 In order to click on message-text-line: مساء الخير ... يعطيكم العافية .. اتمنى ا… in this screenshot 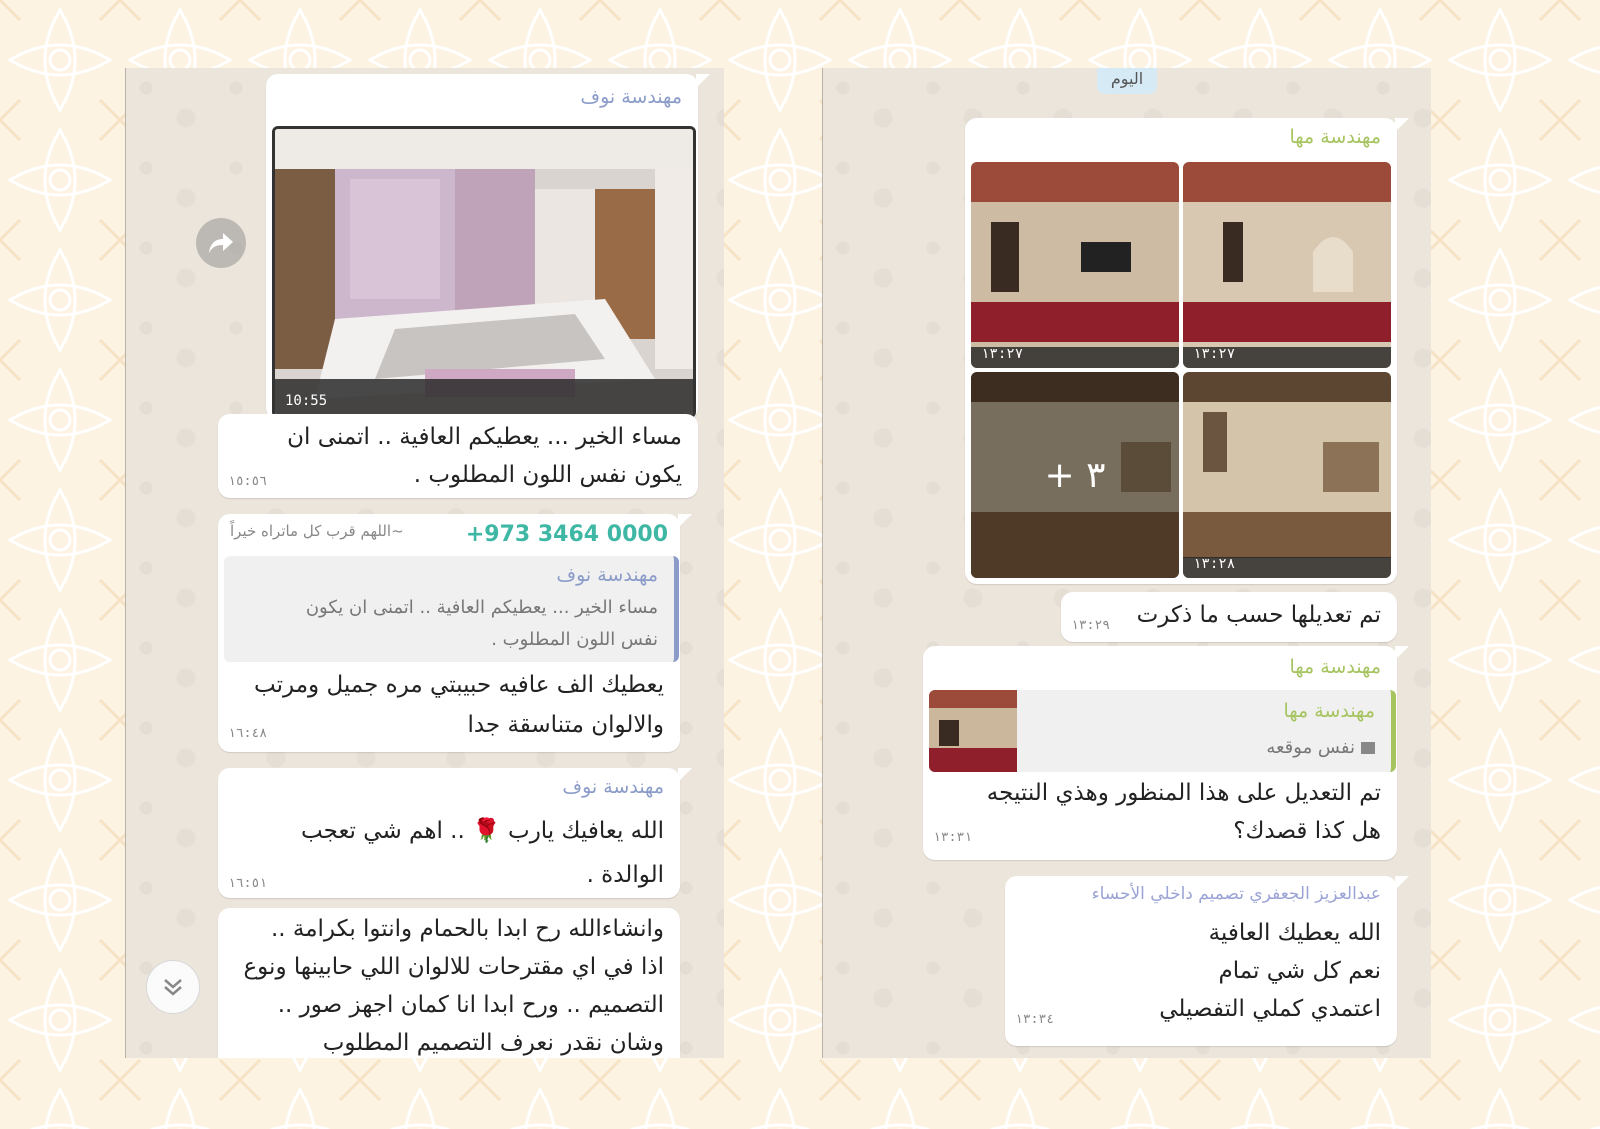, I will do `click(484, 437)`.